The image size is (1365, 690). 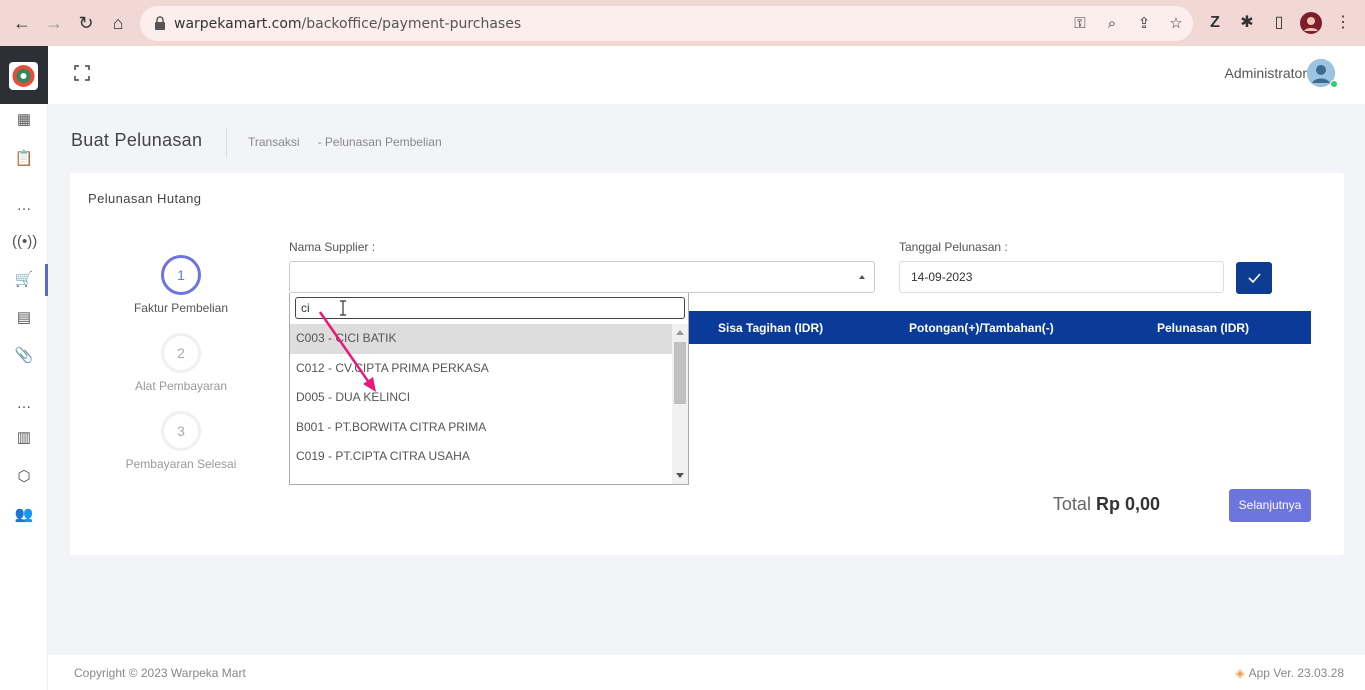 What do you see at coordinates (953, 247) in the screenshot?
I see `date-label: Tanggal Pelunasan :` at bounding box center [953, 247].